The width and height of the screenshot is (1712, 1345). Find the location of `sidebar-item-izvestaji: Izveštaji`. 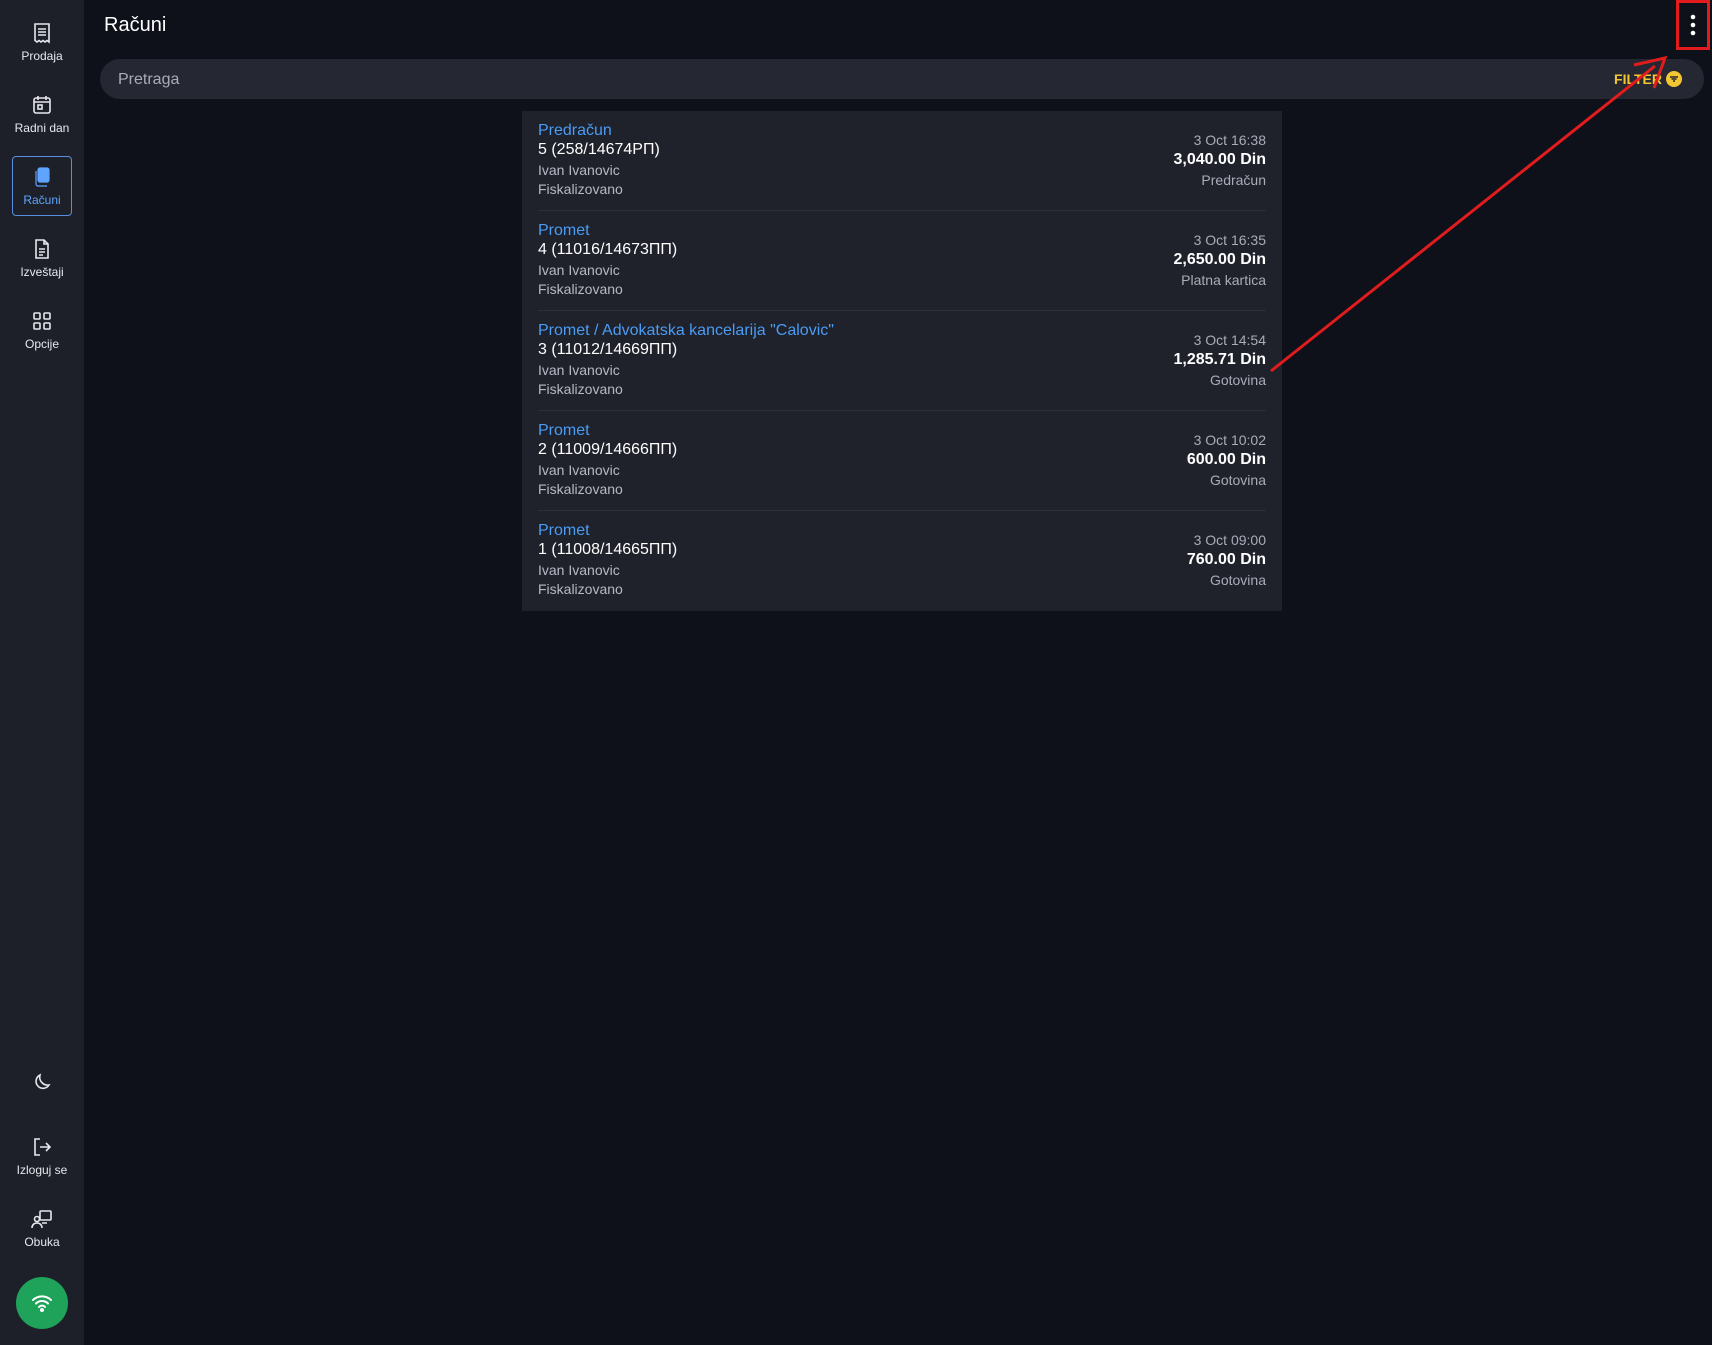

sidebar-item-izvestaji: Izveštaji is located at coordinates (42, 258).